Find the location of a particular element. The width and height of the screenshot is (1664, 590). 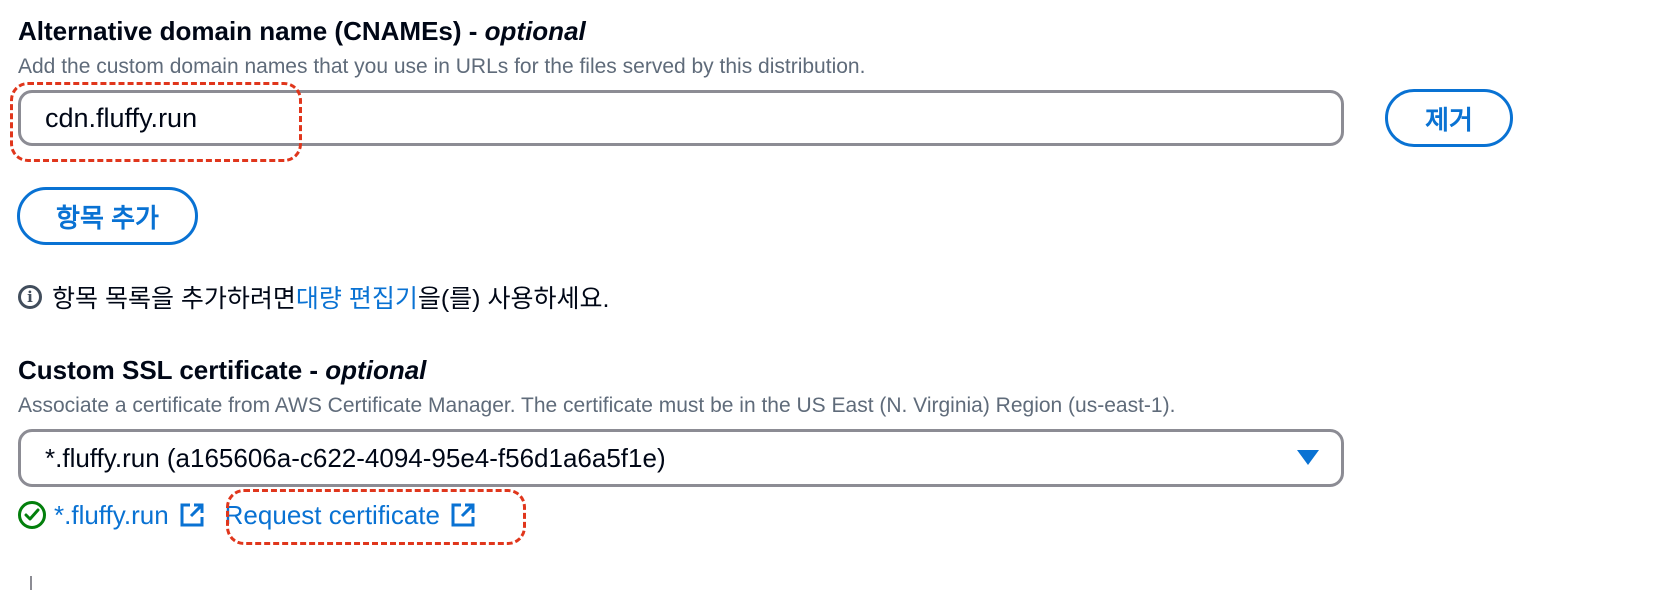

certificate-links-row: *.fluffy.run Request certificate is located at coordinates (247, 515).